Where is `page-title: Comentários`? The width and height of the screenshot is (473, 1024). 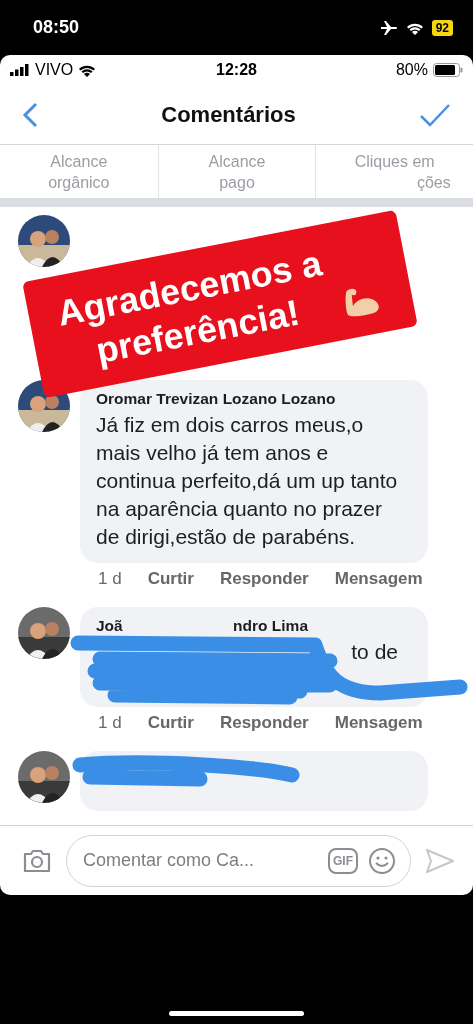
page-title: Comentários is located at coordinates (228, 114).